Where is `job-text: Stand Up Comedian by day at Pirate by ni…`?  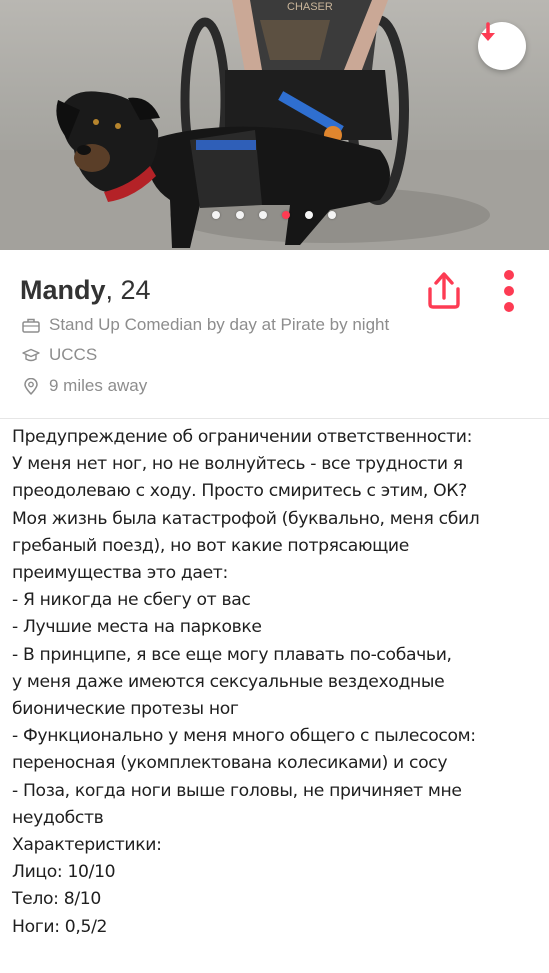
job-text: Stand Up Comedian by day at Pirate by ni… is located at coordinates (219, 324).